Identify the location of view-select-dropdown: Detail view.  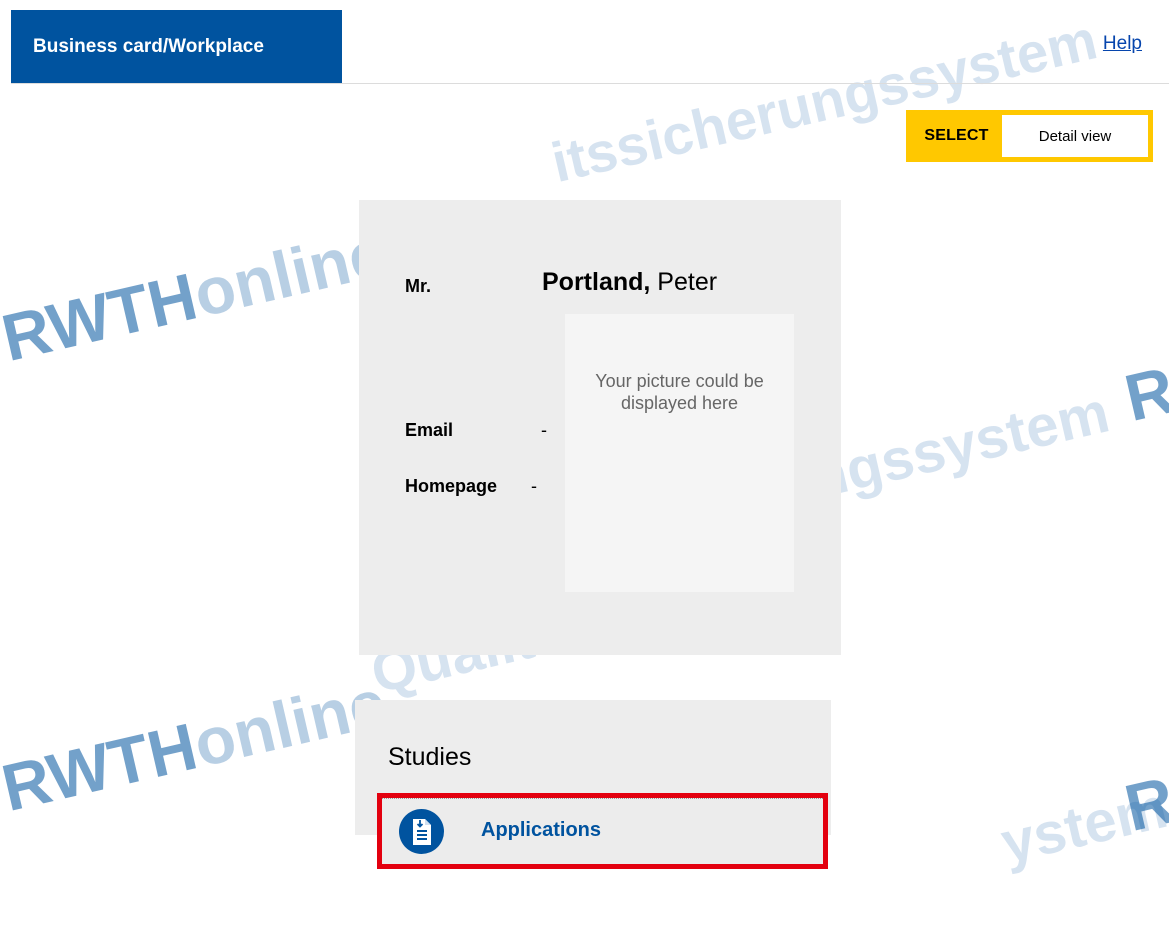
(1075, 136).